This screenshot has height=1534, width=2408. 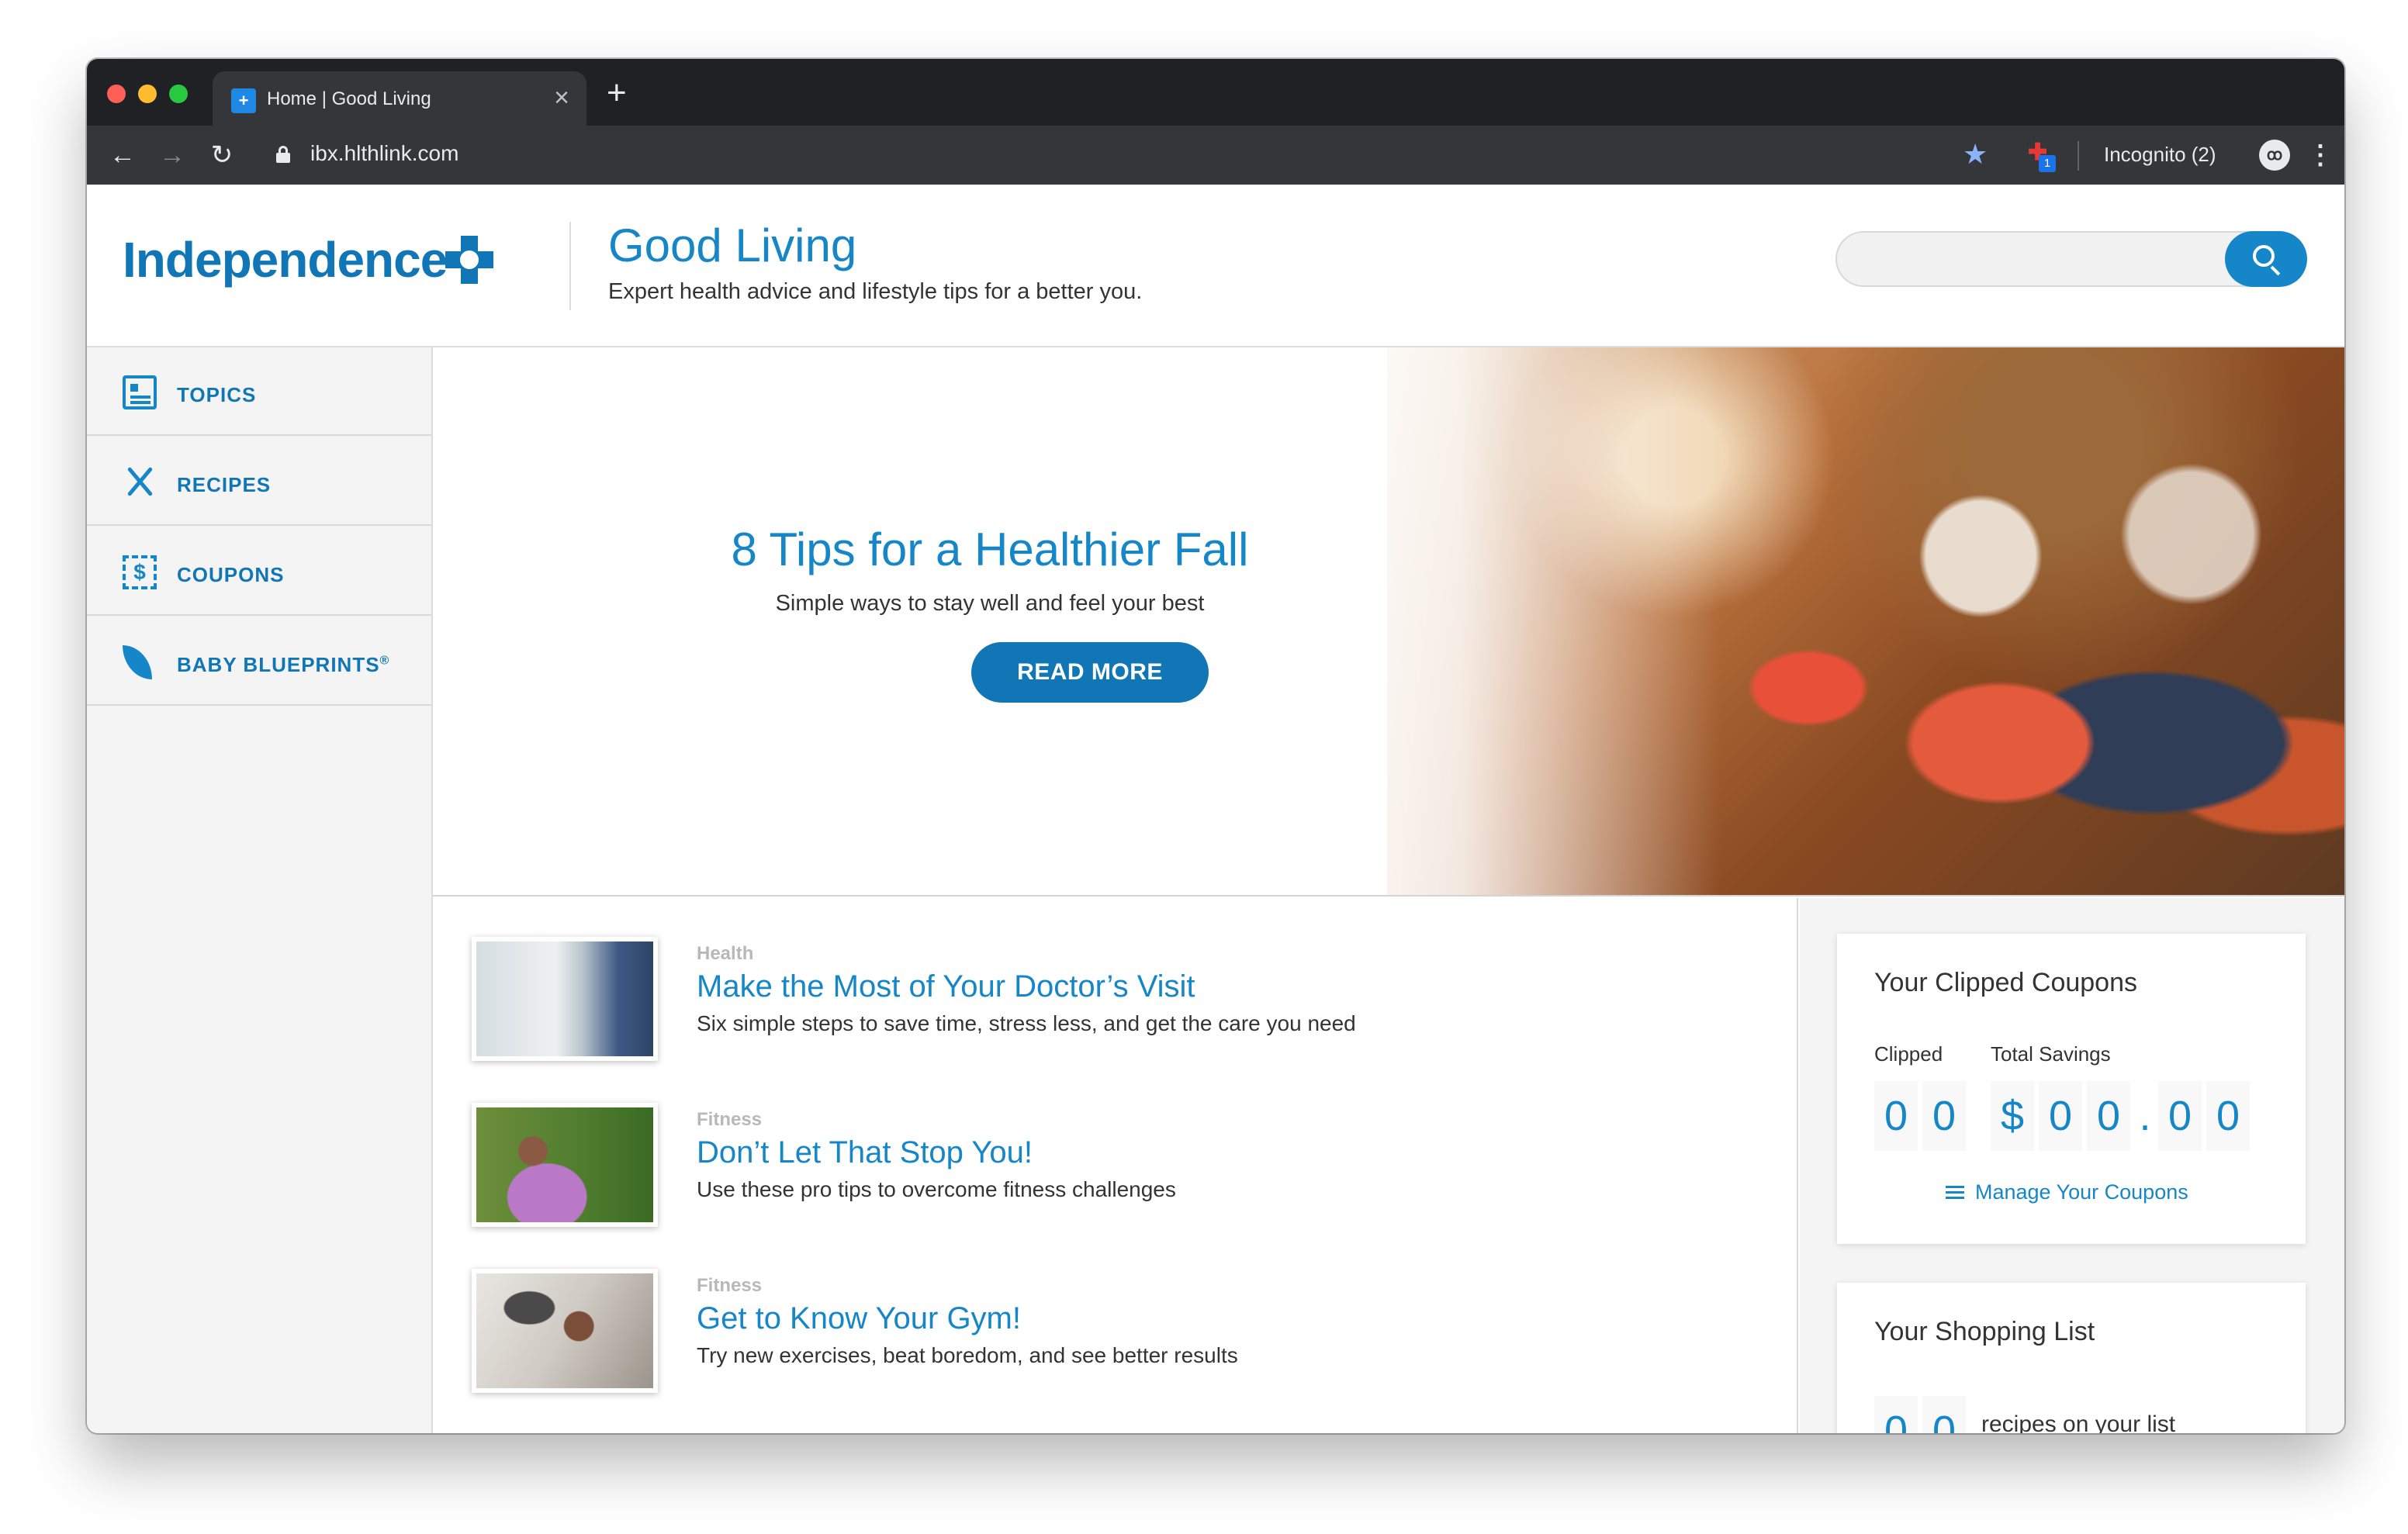 I want to click on total-savings-label: Total Savings, so click(x=2051, y=1054).